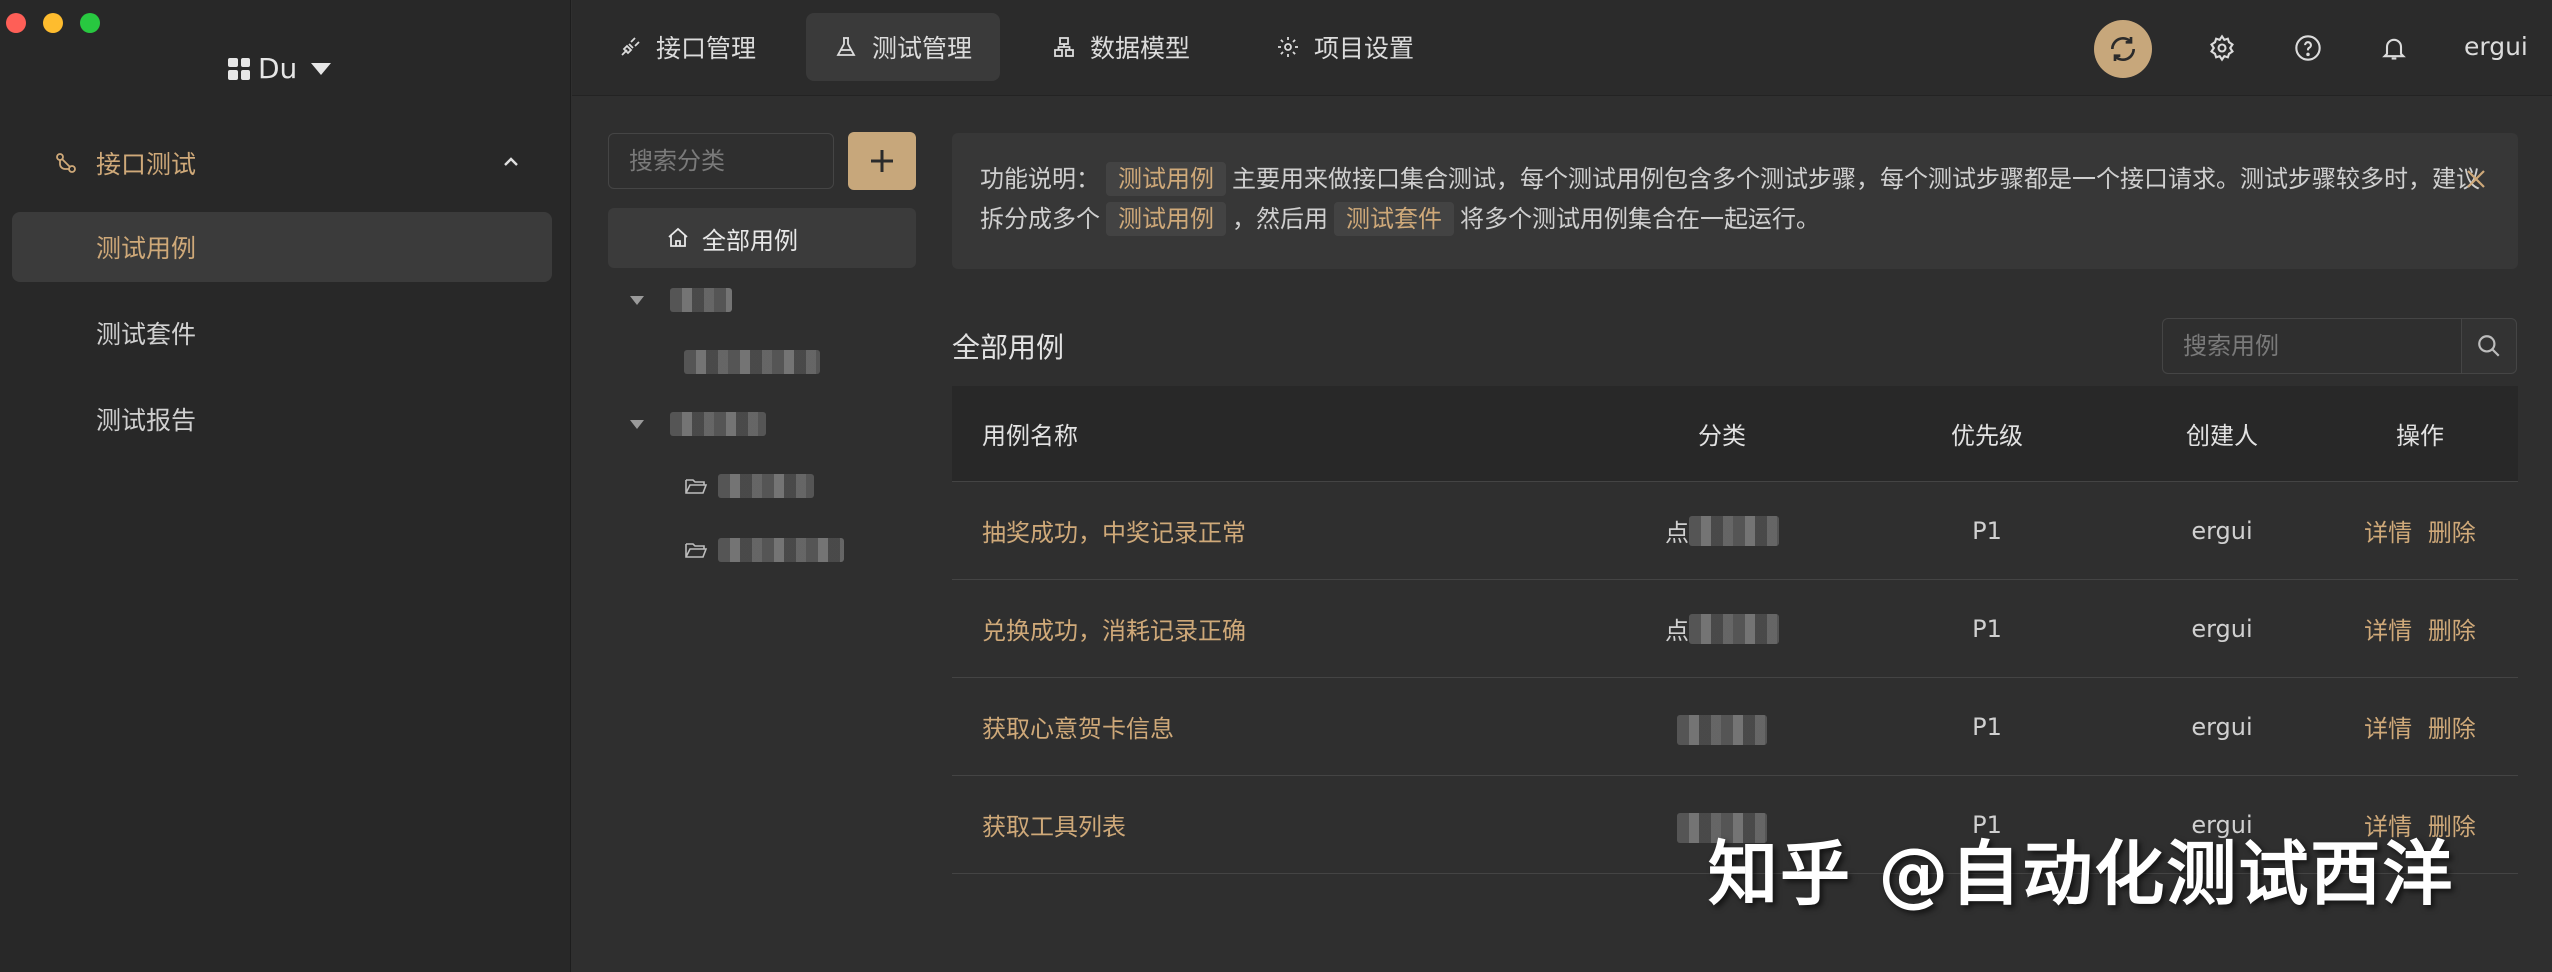 The image size is (2552, 972). I want to click on table-row: 获取心意贺卡信息 P1 ergui 详情 删除, so click(1735, 727).